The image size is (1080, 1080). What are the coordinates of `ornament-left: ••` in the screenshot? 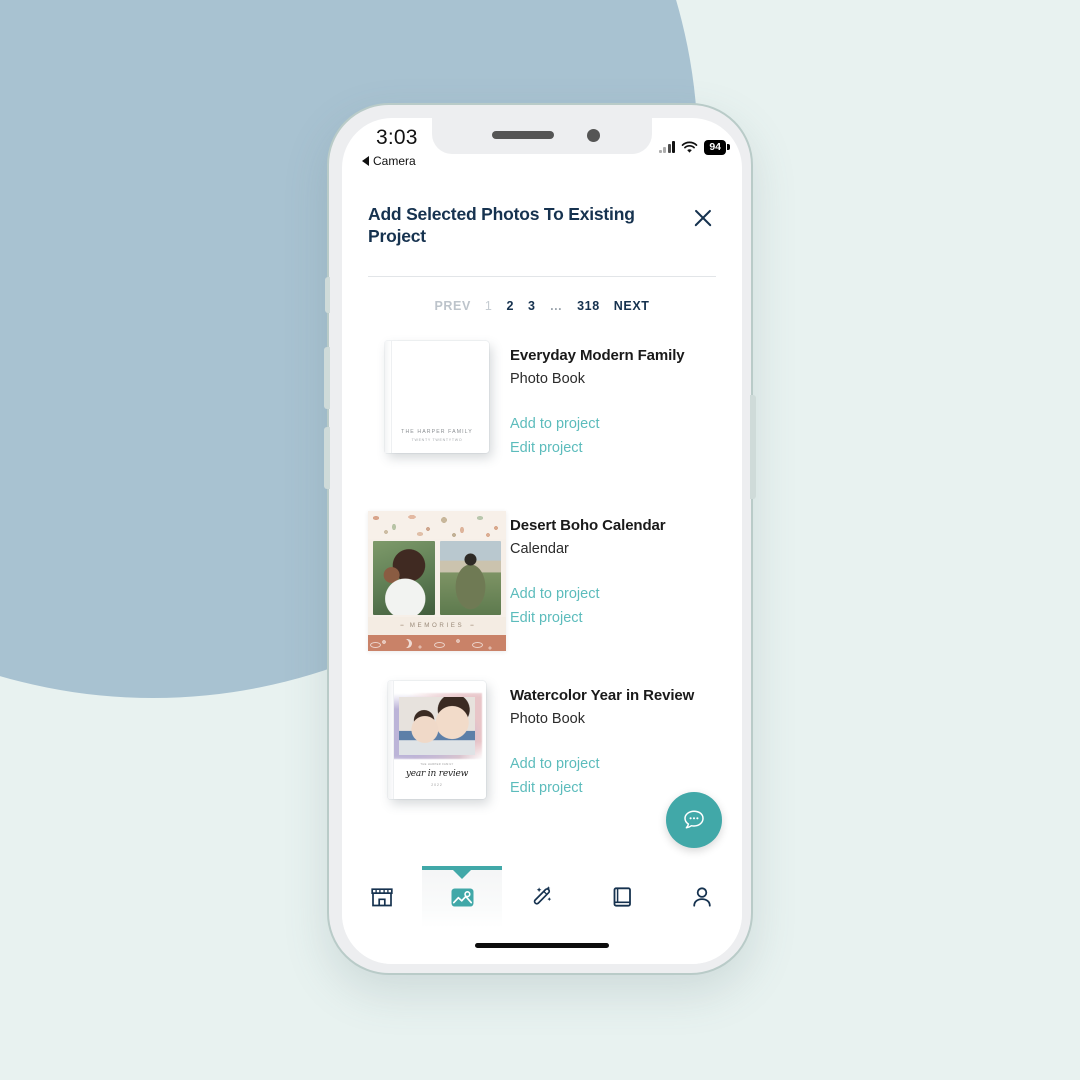 It's located at (402, 625).